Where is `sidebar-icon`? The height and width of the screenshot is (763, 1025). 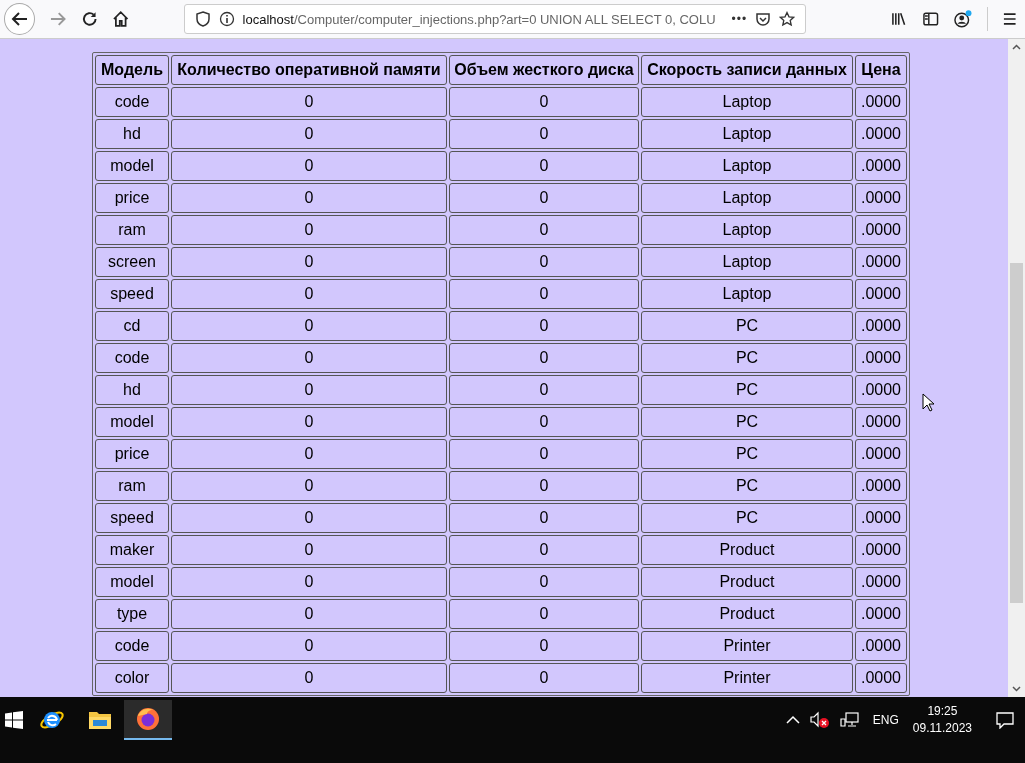
sidebar-icon is located at coordinates (930, 19).